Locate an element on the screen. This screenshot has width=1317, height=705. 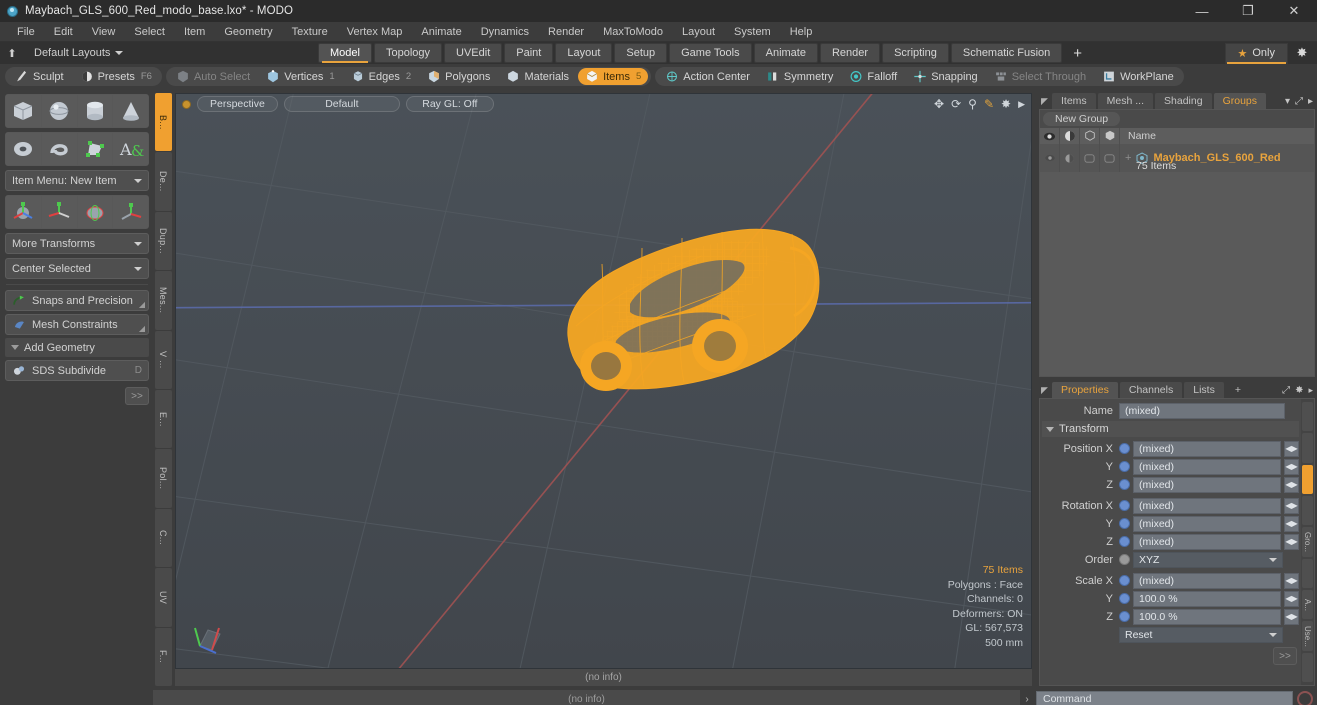
menu-item: Item is located at coordinates (194, 32).